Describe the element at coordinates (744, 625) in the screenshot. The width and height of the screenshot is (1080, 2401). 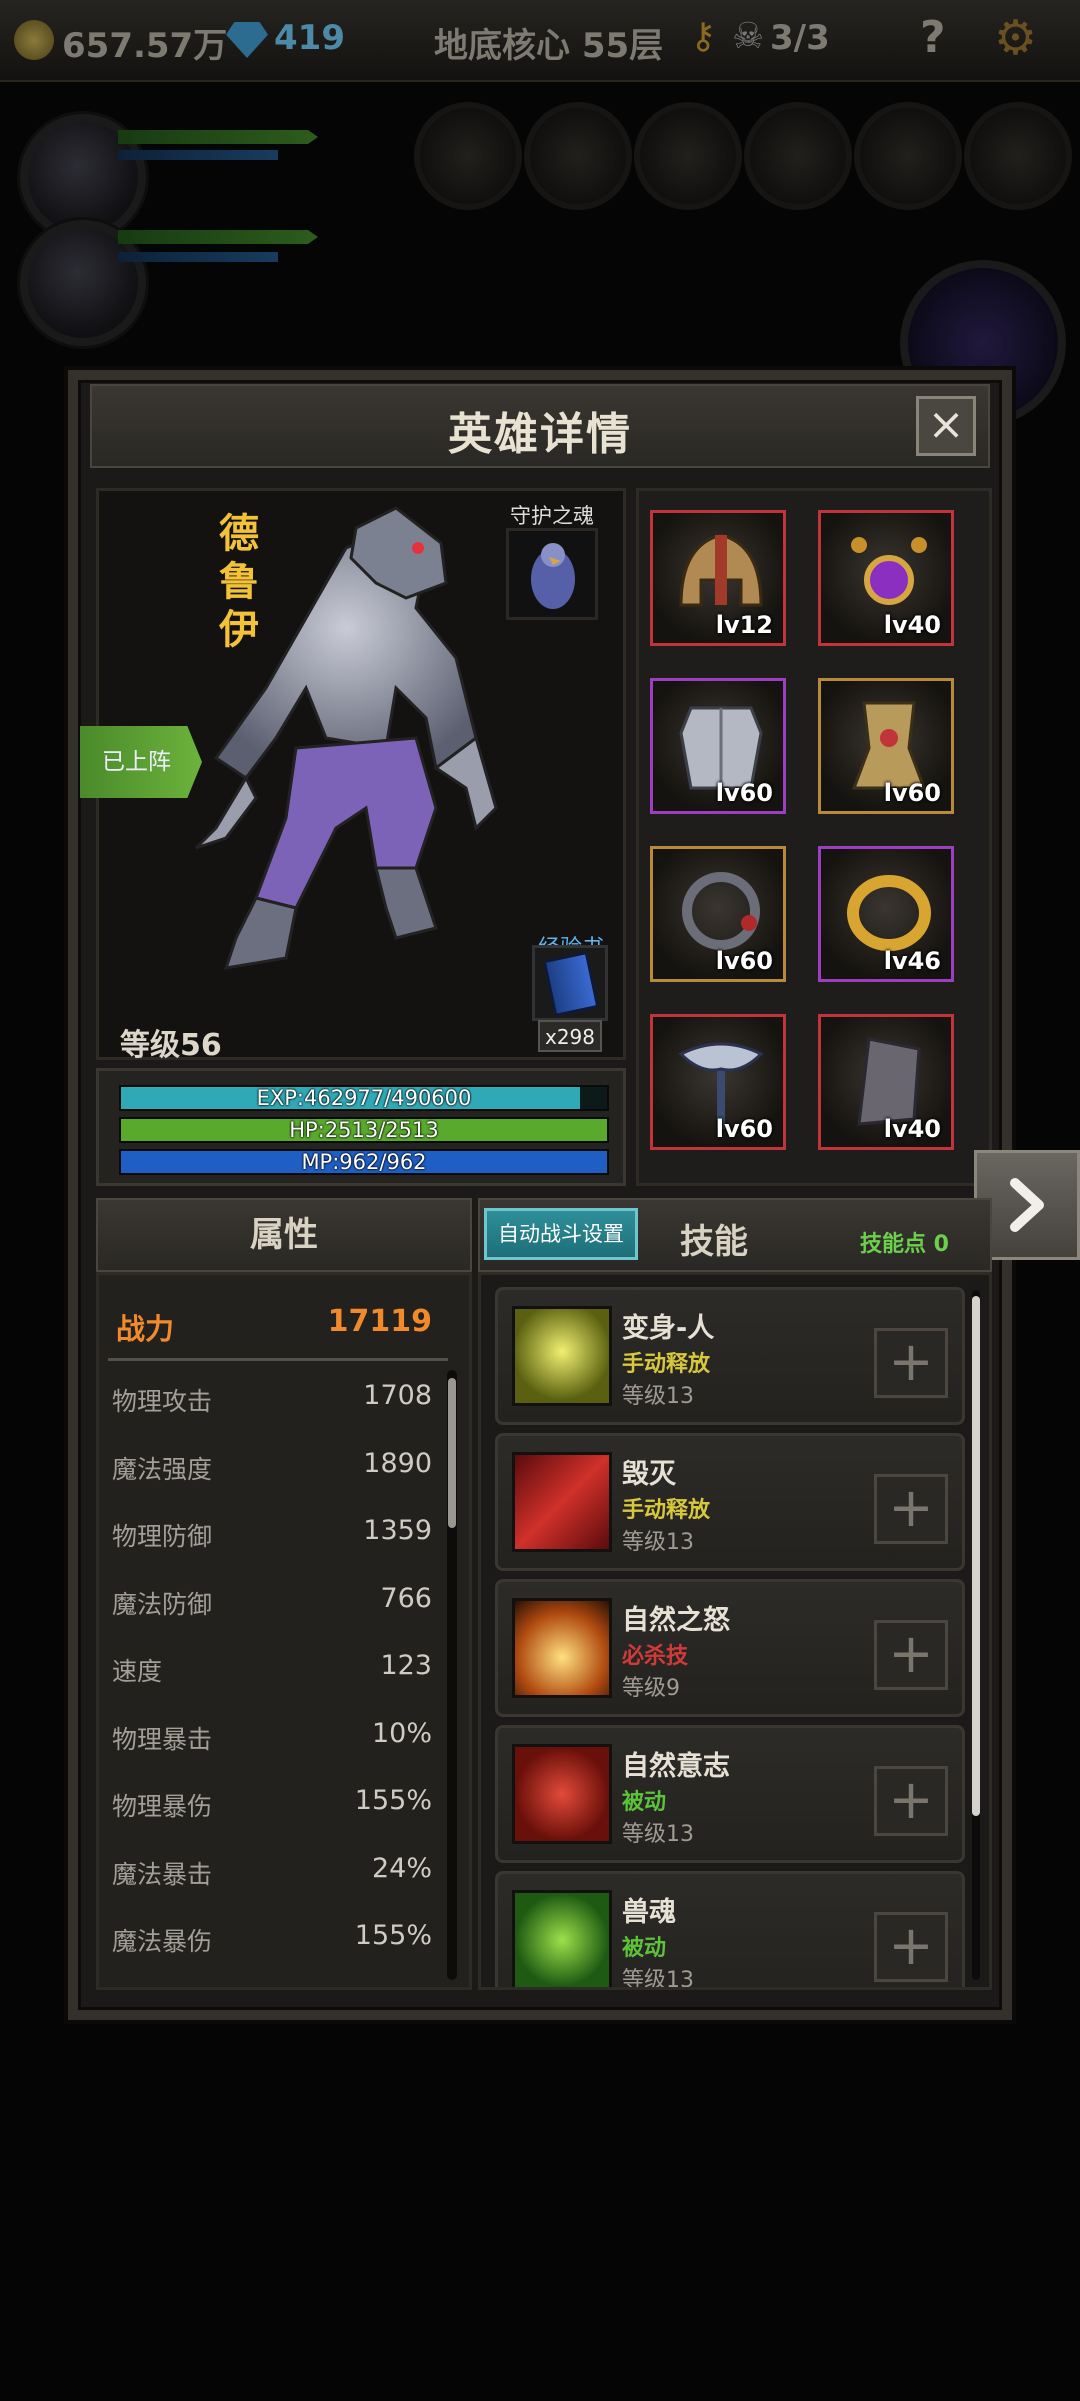
I see `equipment-level: lv12` at that location.